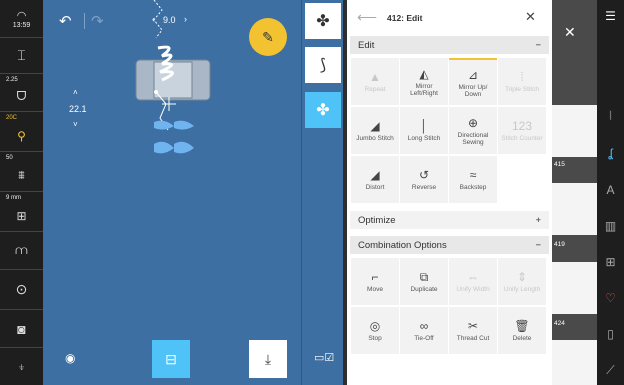 Image resolution: width=624 pixels, height=385 pixels. I want to click on save-button: ⤓, so click(268, 359).